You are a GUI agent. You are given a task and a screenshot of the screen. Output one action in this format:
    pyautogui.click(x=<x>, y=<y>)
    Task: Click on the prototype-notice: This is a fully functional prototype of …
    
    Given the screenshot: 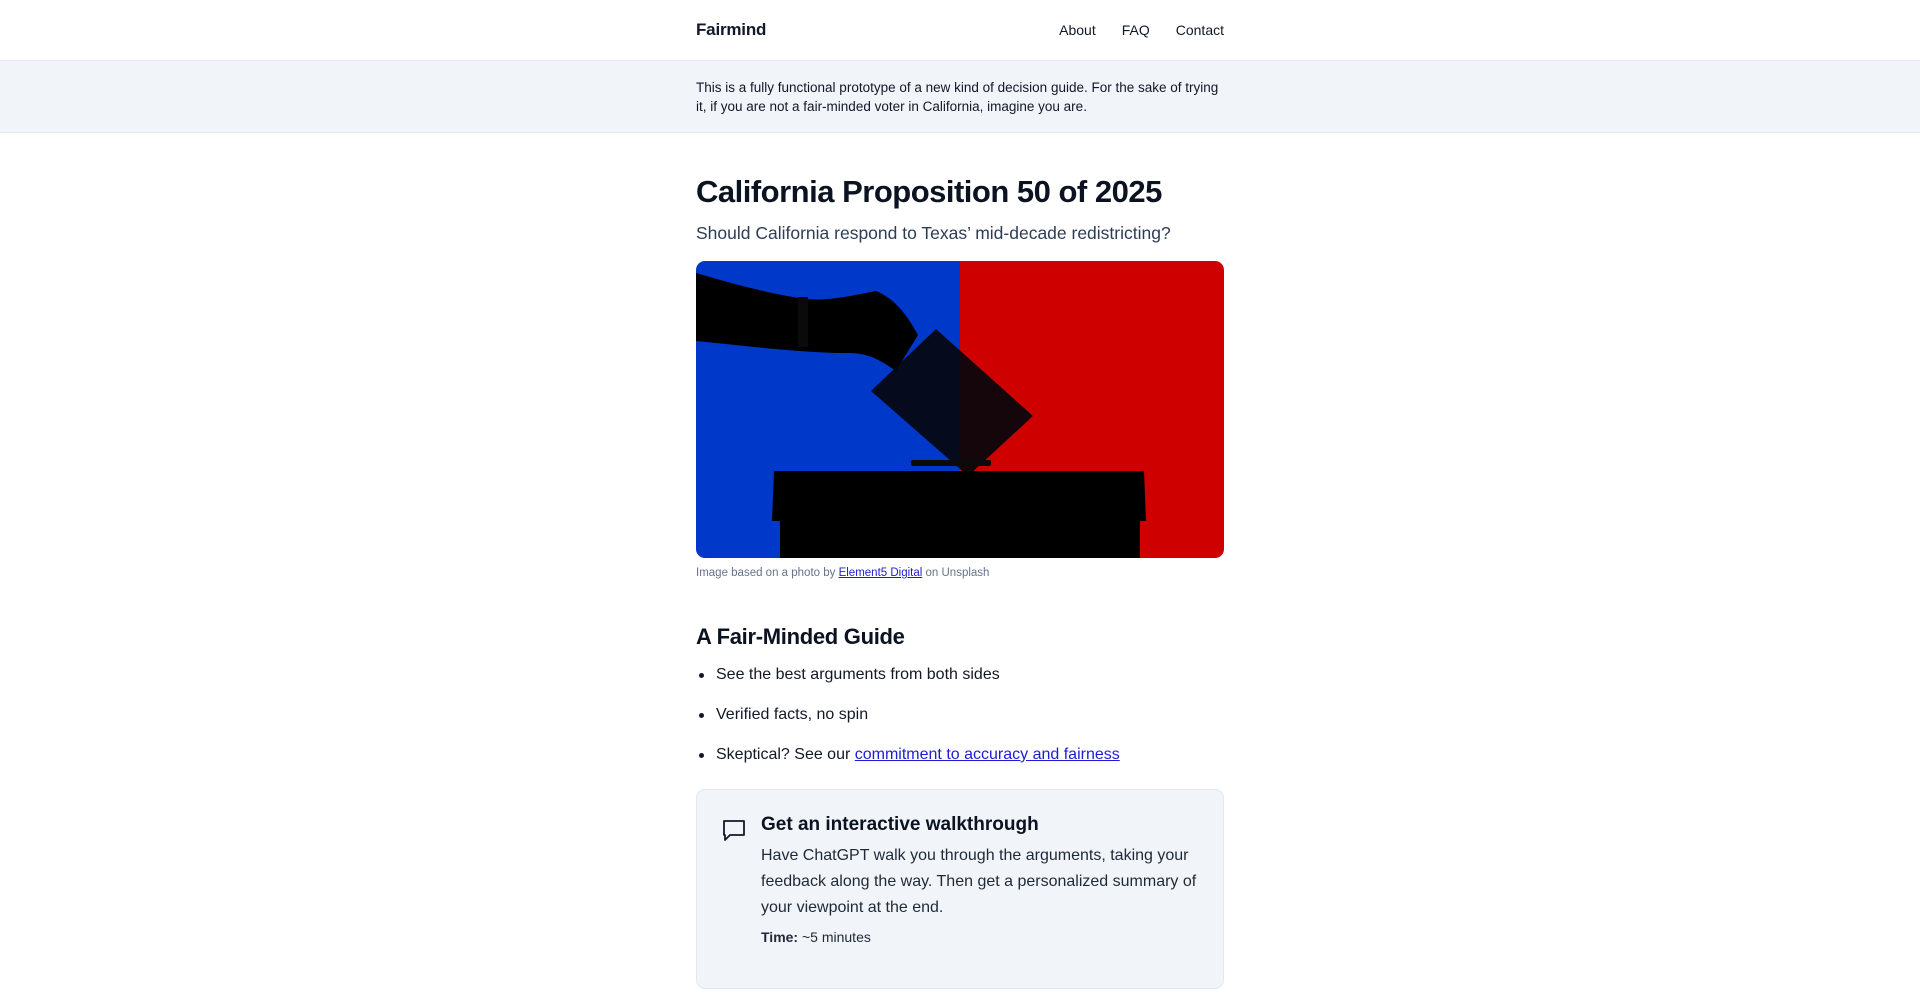 What is the action you would take?
    pyautogui.click(x=960, y=97)
    